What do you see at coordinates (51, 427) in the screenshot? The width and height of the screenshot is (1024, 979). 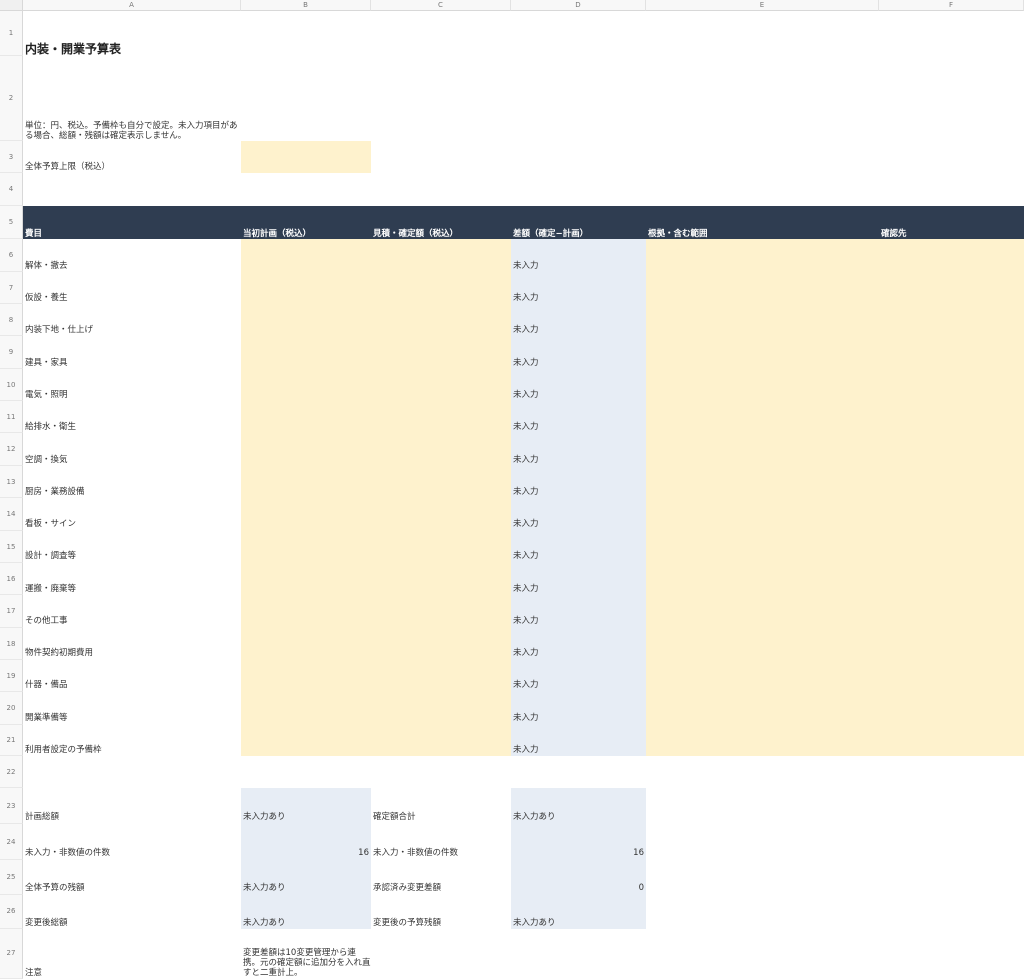 I see `item-name: 給排水・衛生` at bounding box center [51, 427].